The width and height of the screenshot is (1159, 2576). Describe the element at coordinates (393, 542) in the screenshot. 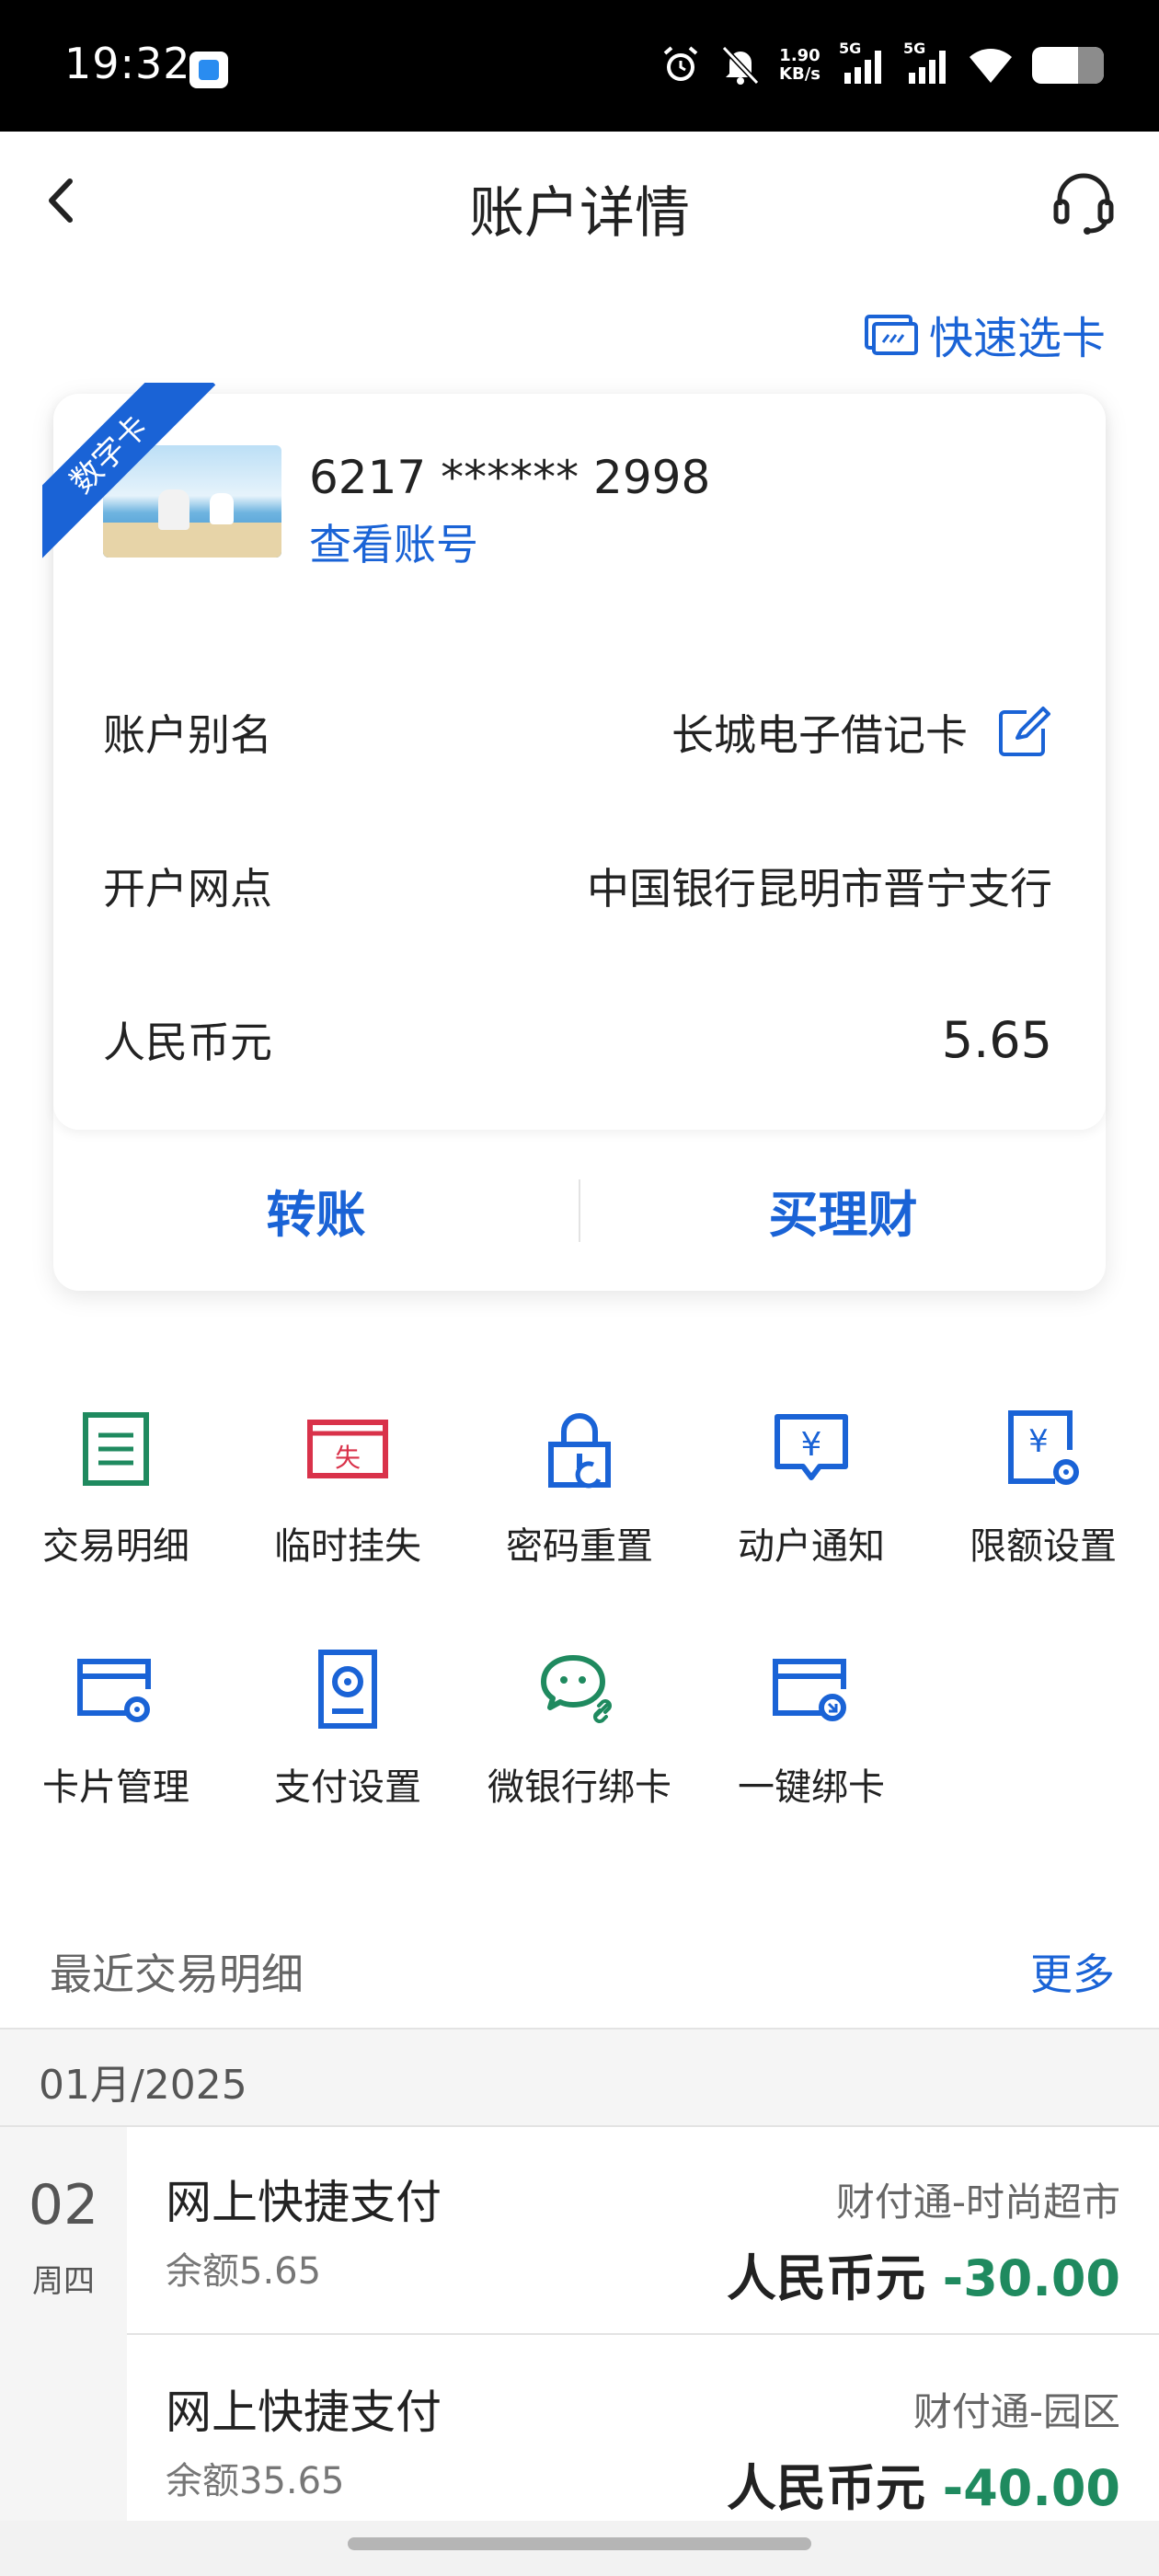

I see `view-account-link: 查看账号` at that location.